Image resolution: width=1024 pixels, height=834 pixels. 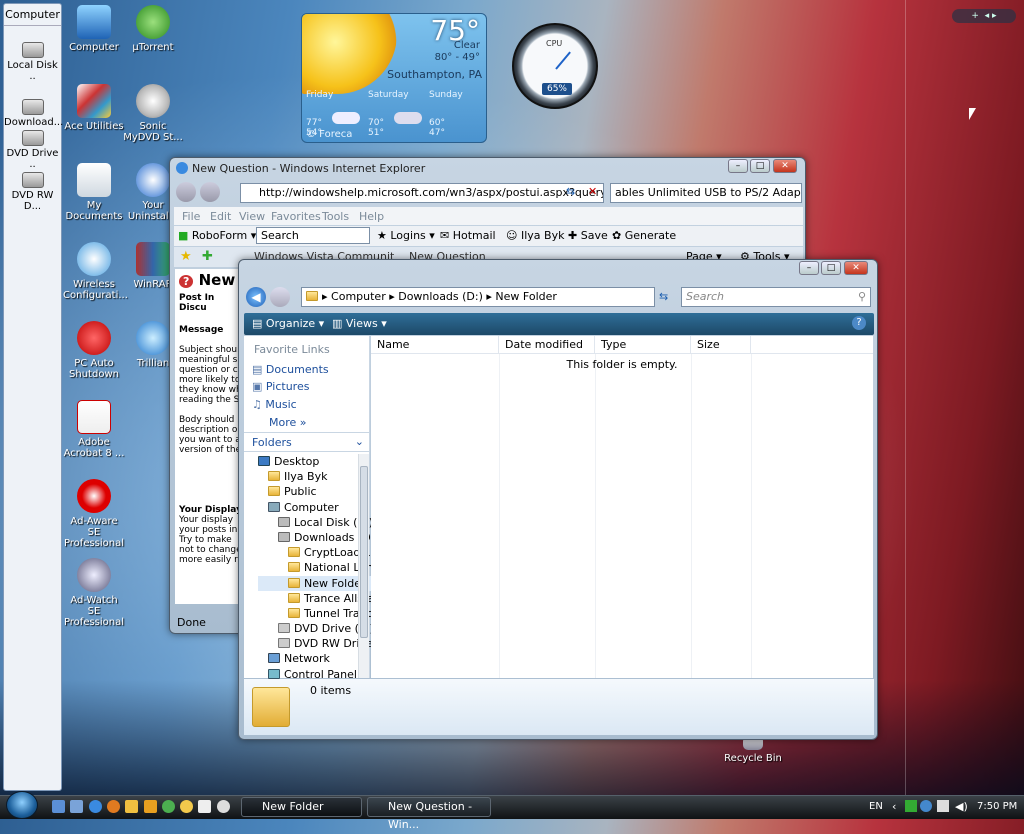 What do you see at coordinates (406, 235) in the screenshot?
I see `logins-button: ★ Logins ▾` at bounding box center [406, 235].